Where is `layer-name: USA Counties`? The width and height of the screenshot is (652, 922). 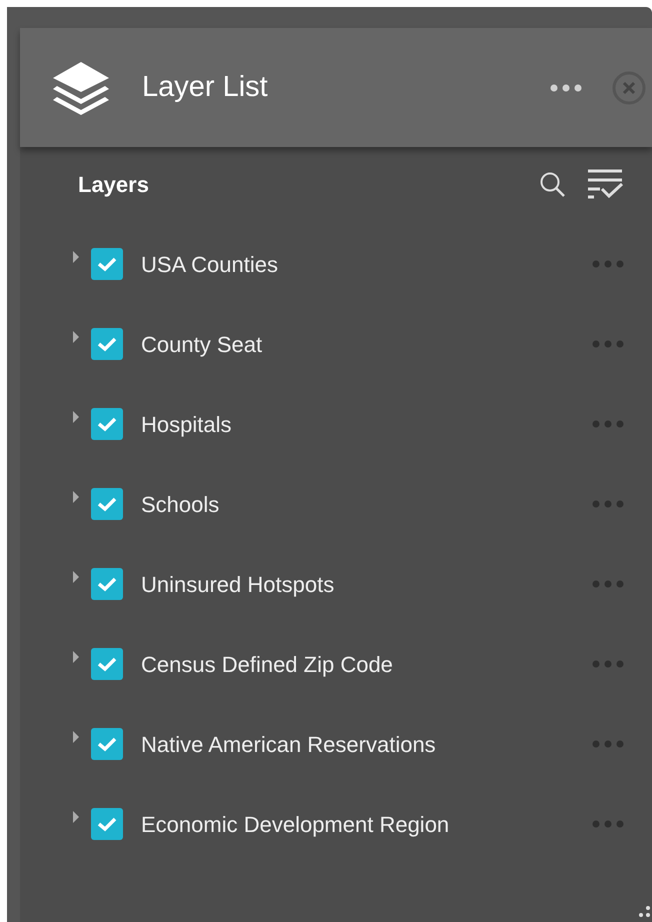 layer-name: USA Counties is located at coordinates (209, 264).